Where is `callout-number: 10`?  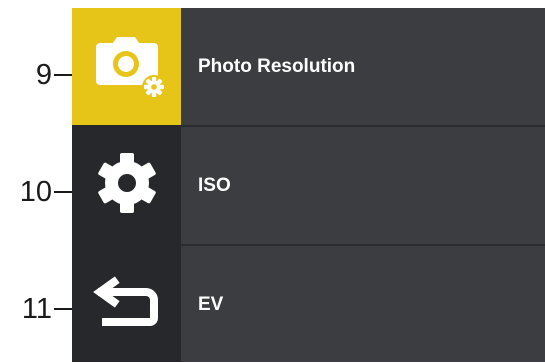
callout-number: 10 is located at coordinates (35, 191).